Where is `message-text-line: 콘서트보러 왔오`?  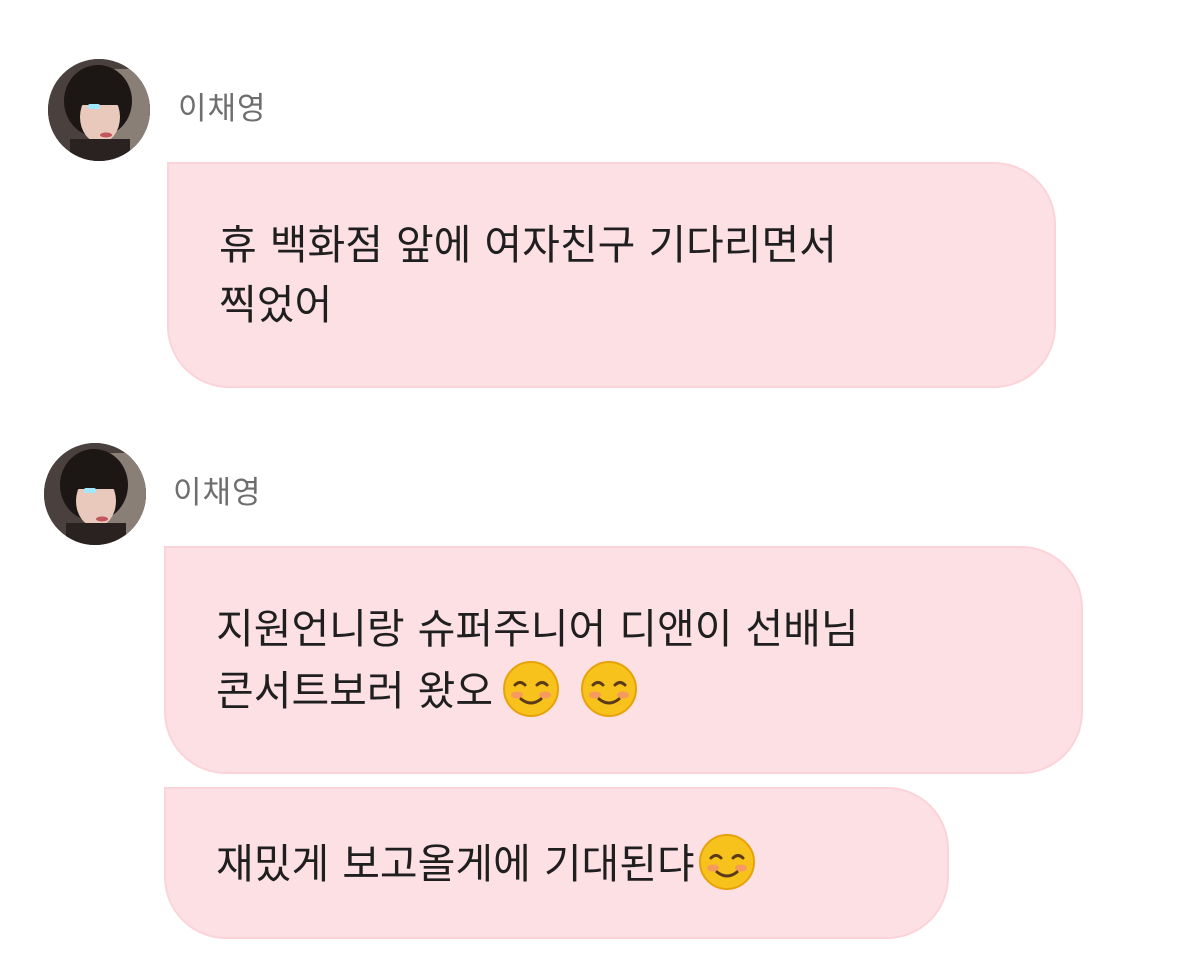 message-text-line: 콘서트보러 왔오 is located at coordinates (628, 690).